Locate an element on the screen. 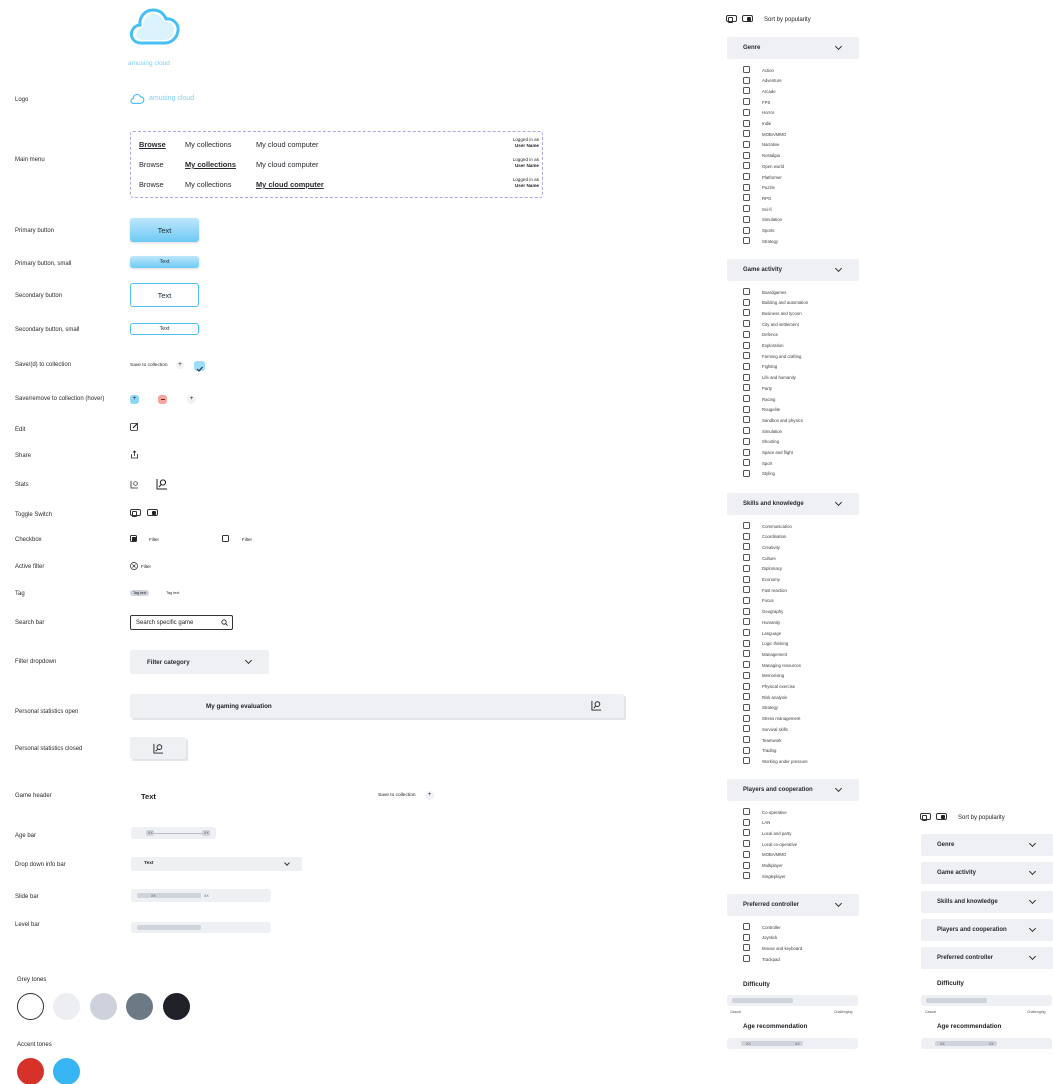 The image size is (1053, 1084). difficulty-level-bar is located at coordinates (986, 1000).